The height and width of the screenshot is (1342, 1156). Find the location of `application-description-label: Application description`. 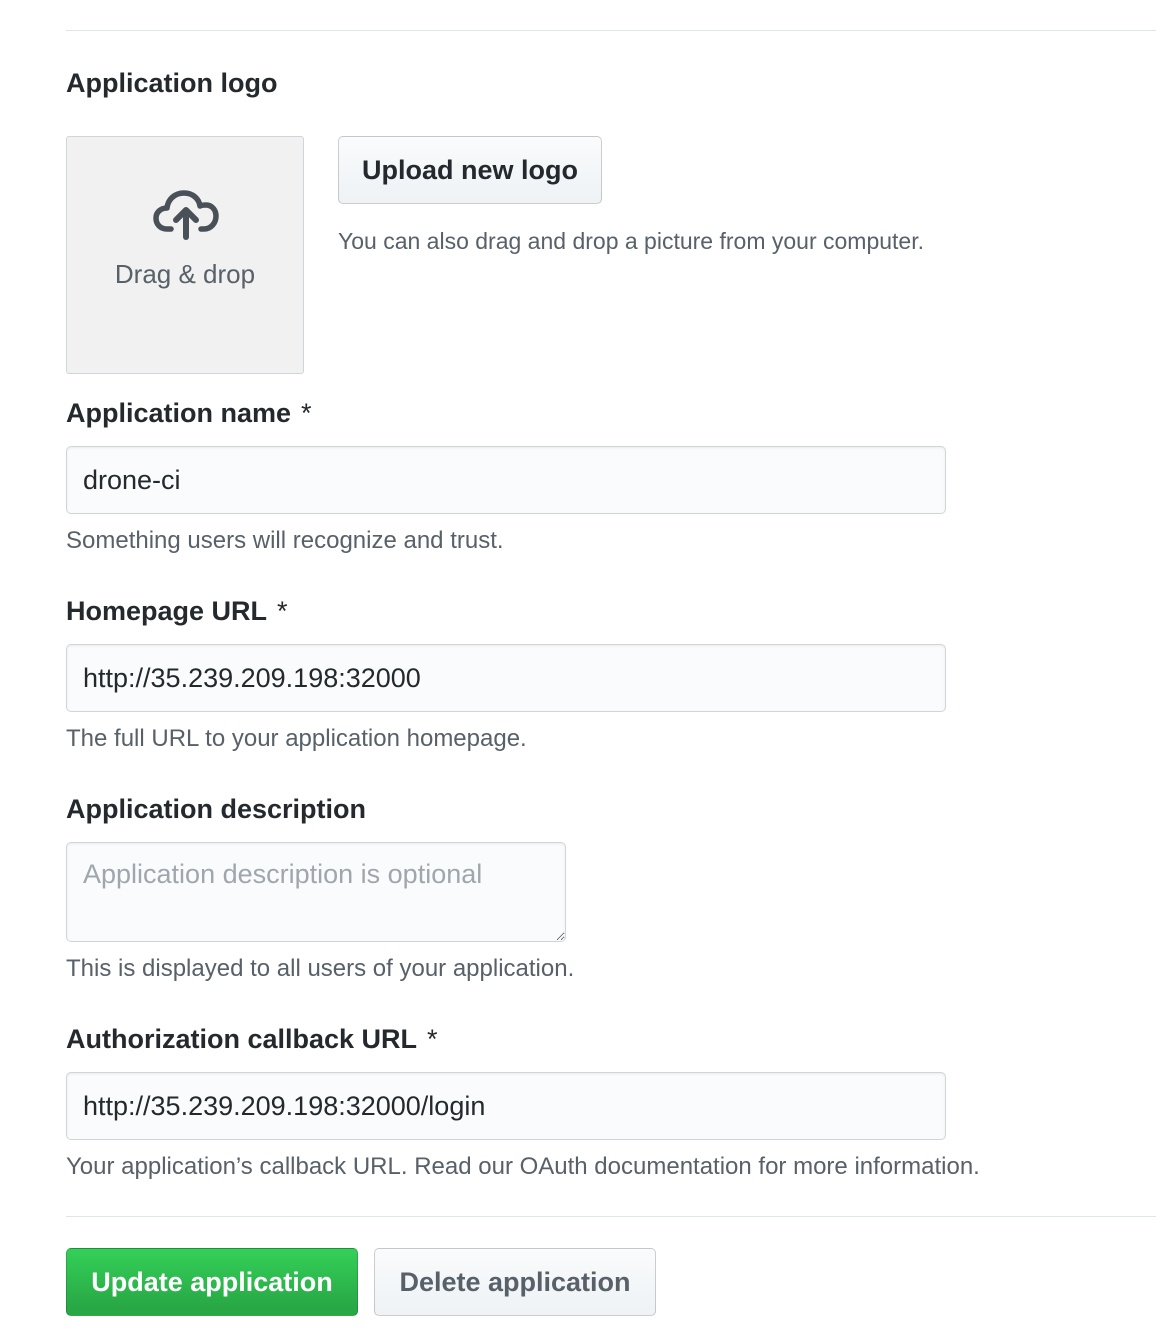

application-description-label: Application description is located at coordinates (216, 809).